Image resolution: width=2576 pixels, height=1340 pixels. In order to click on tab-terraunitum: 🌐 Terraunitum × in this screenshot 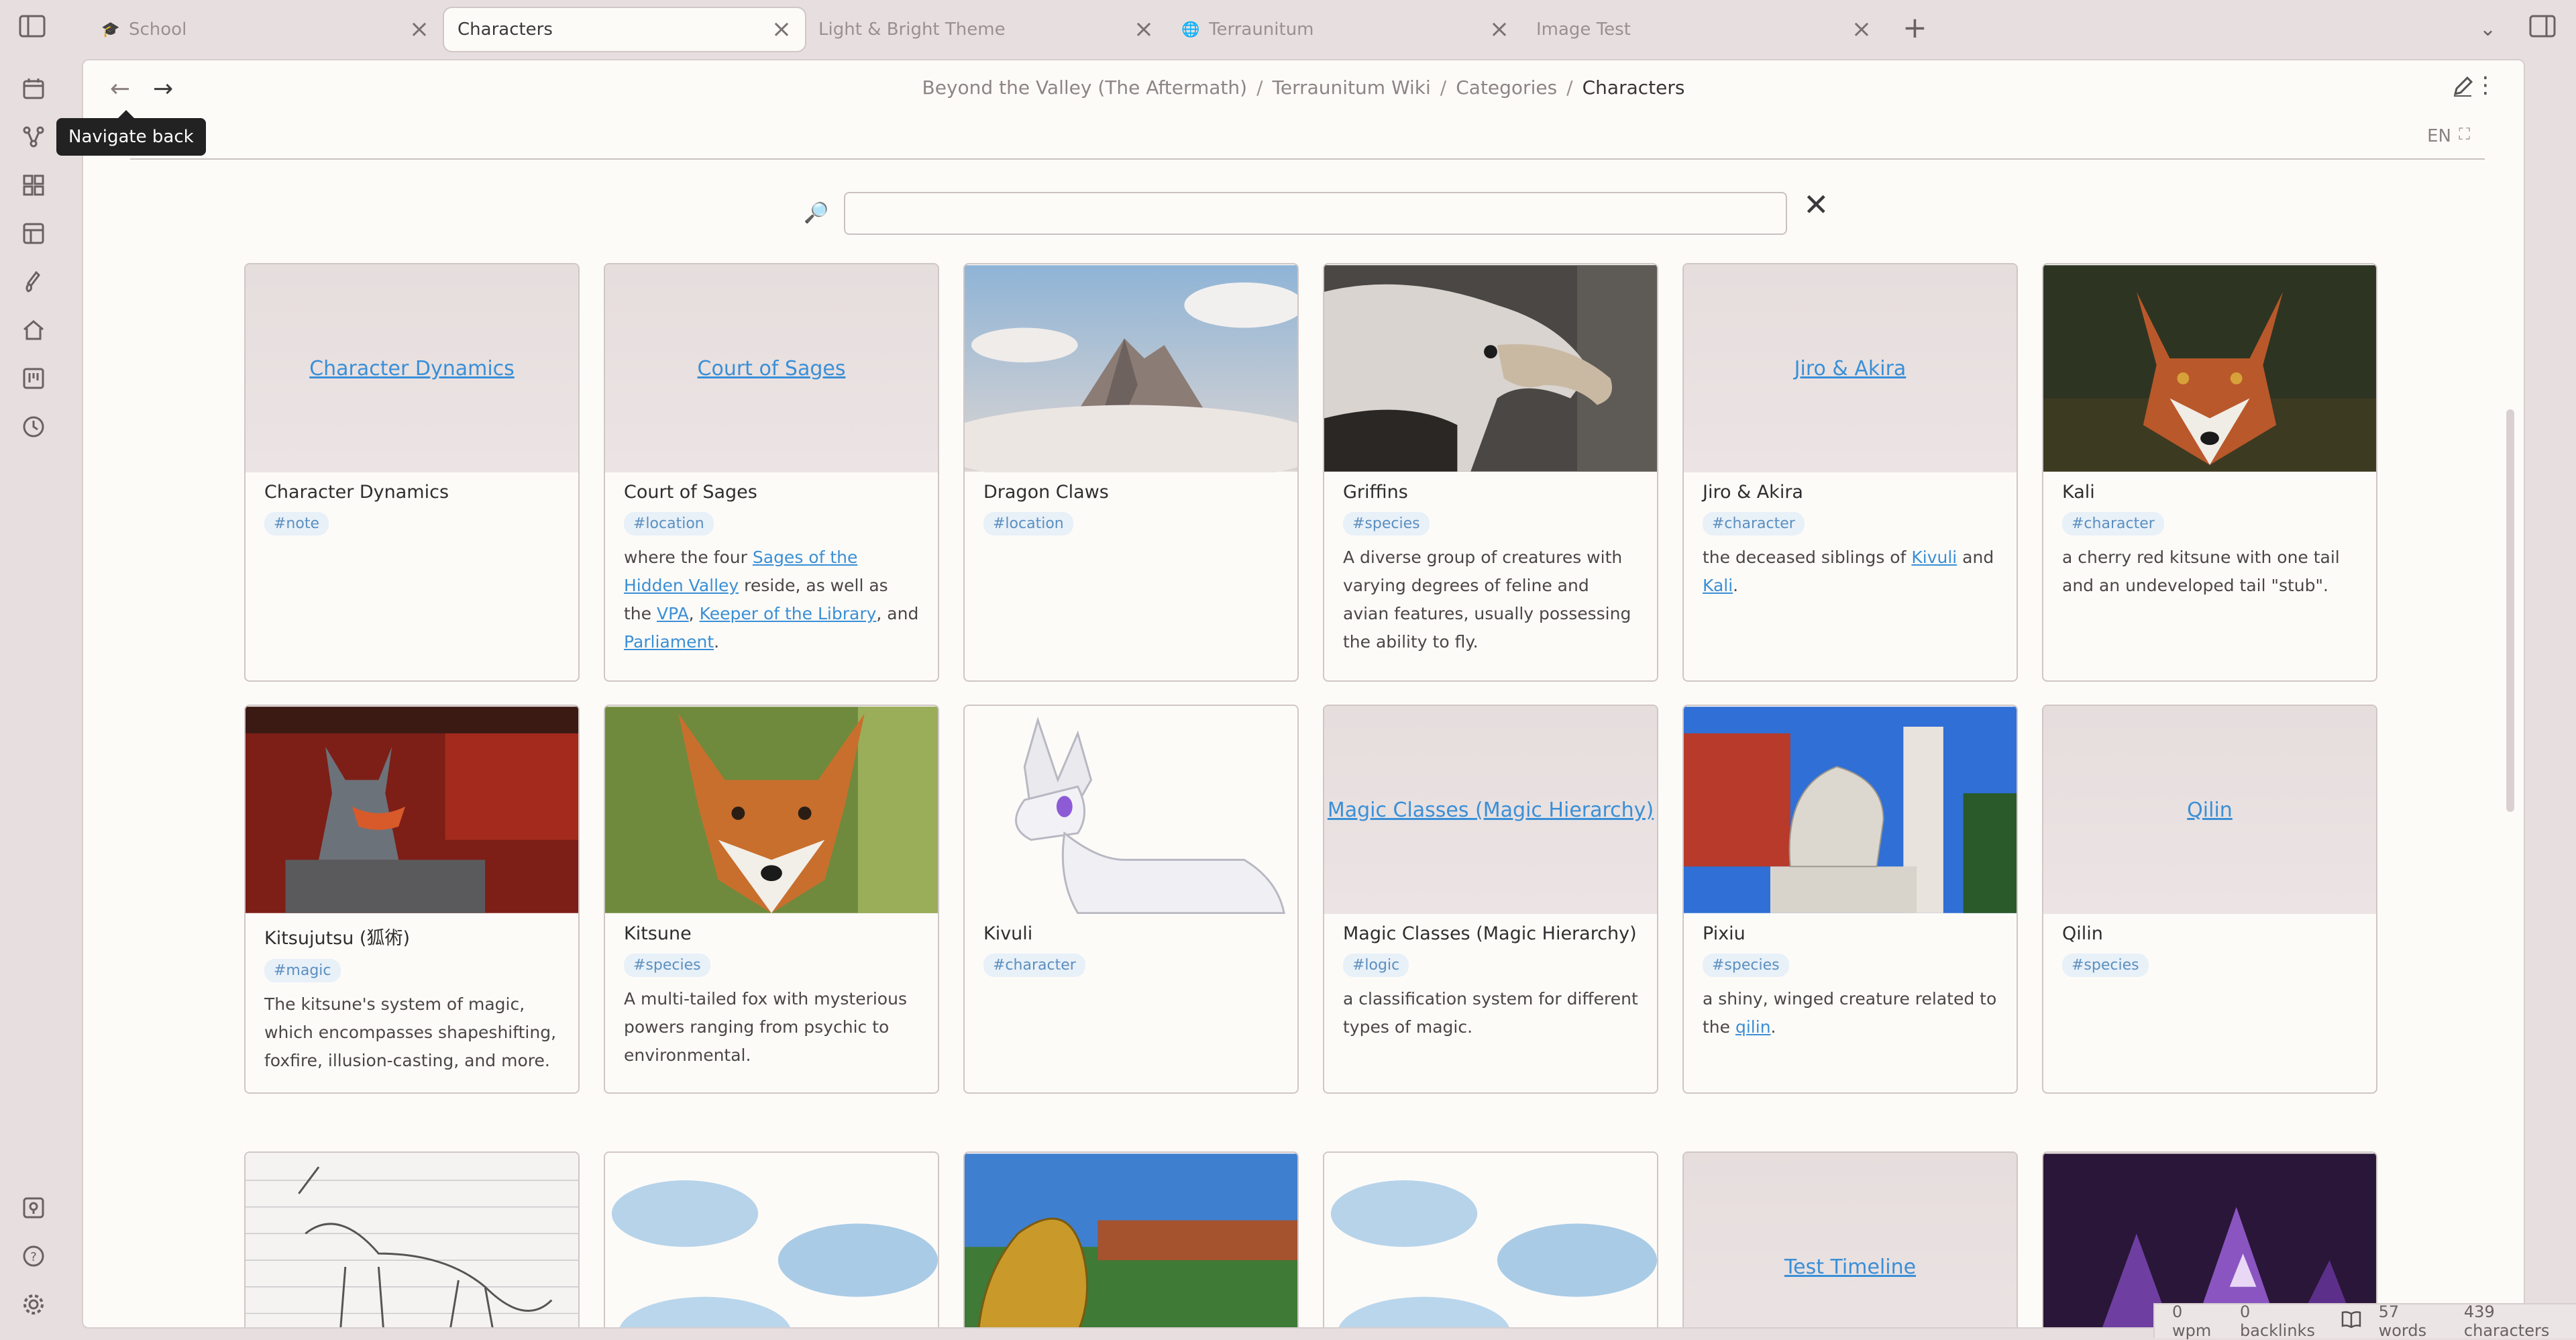, I will do `click(1345, 30)`.